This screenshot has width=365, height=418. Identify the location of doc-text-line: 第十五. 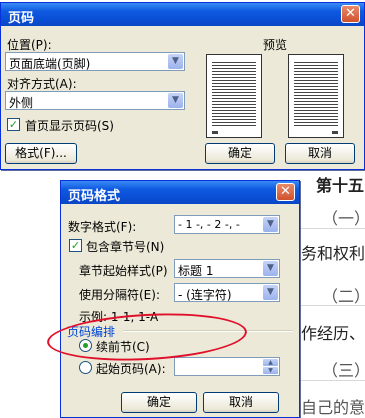
(340, 185).